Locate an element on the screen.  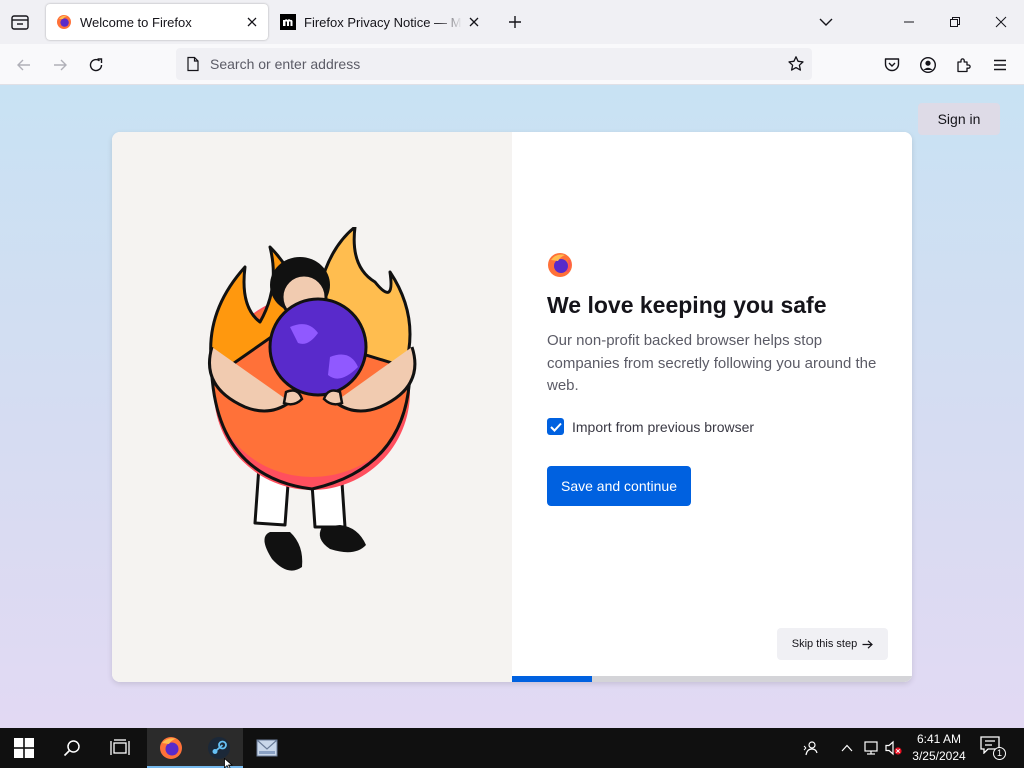
people-icon is located at coordinates (810, 748).